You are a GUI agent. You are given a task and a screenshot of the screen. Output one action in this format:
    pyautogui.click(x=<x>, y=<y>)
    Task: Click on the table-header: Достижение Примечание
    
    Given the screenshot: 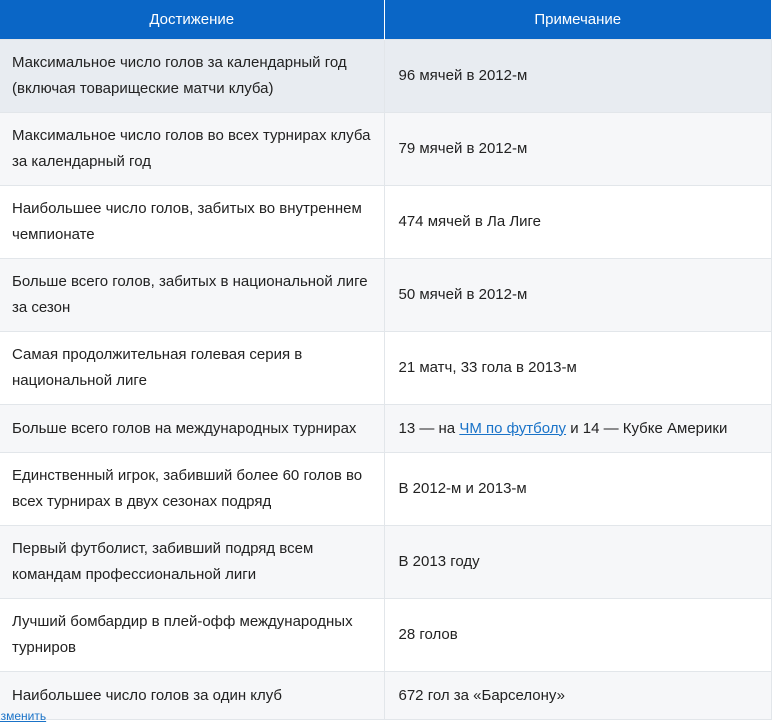 What is the action you would take?
    pyautogui.click(x=385, y=20)
    